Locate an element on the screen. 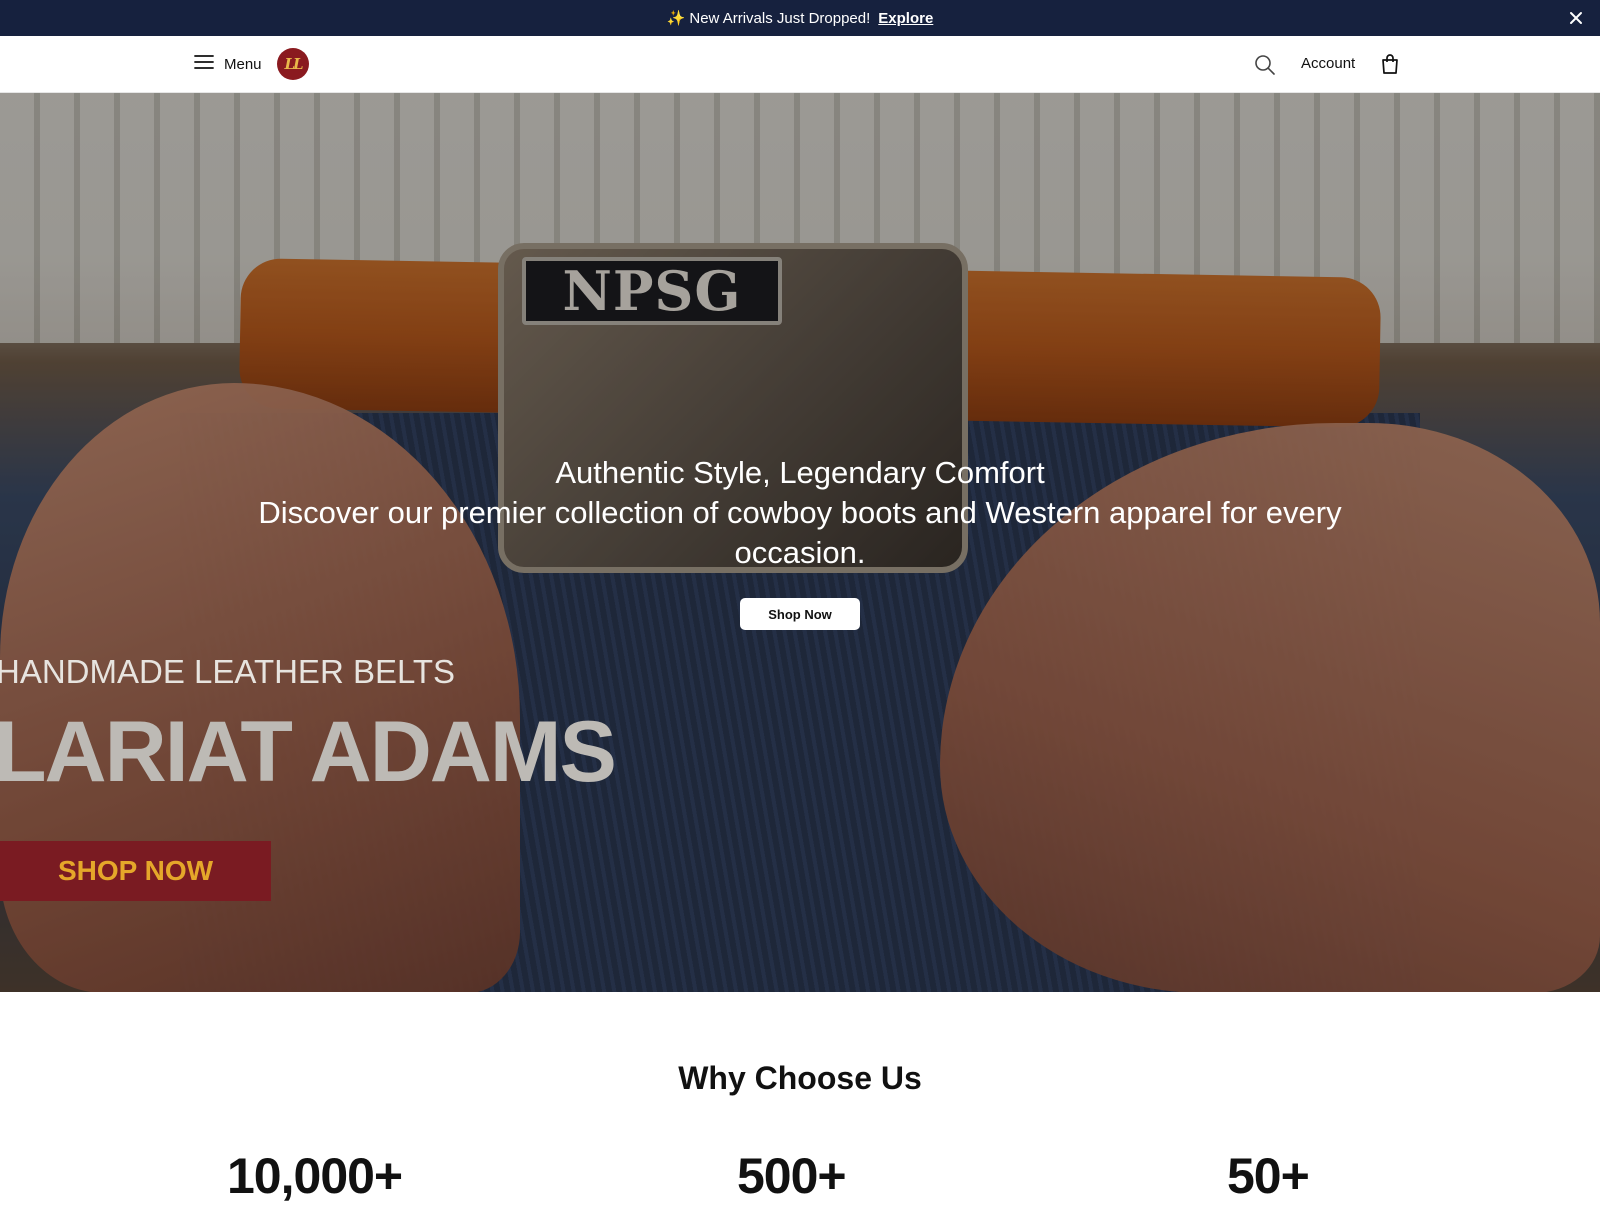 The height and width of the screenshot is (1205, 1600). logo-monogram: LL is located at coordinates (293, 64).